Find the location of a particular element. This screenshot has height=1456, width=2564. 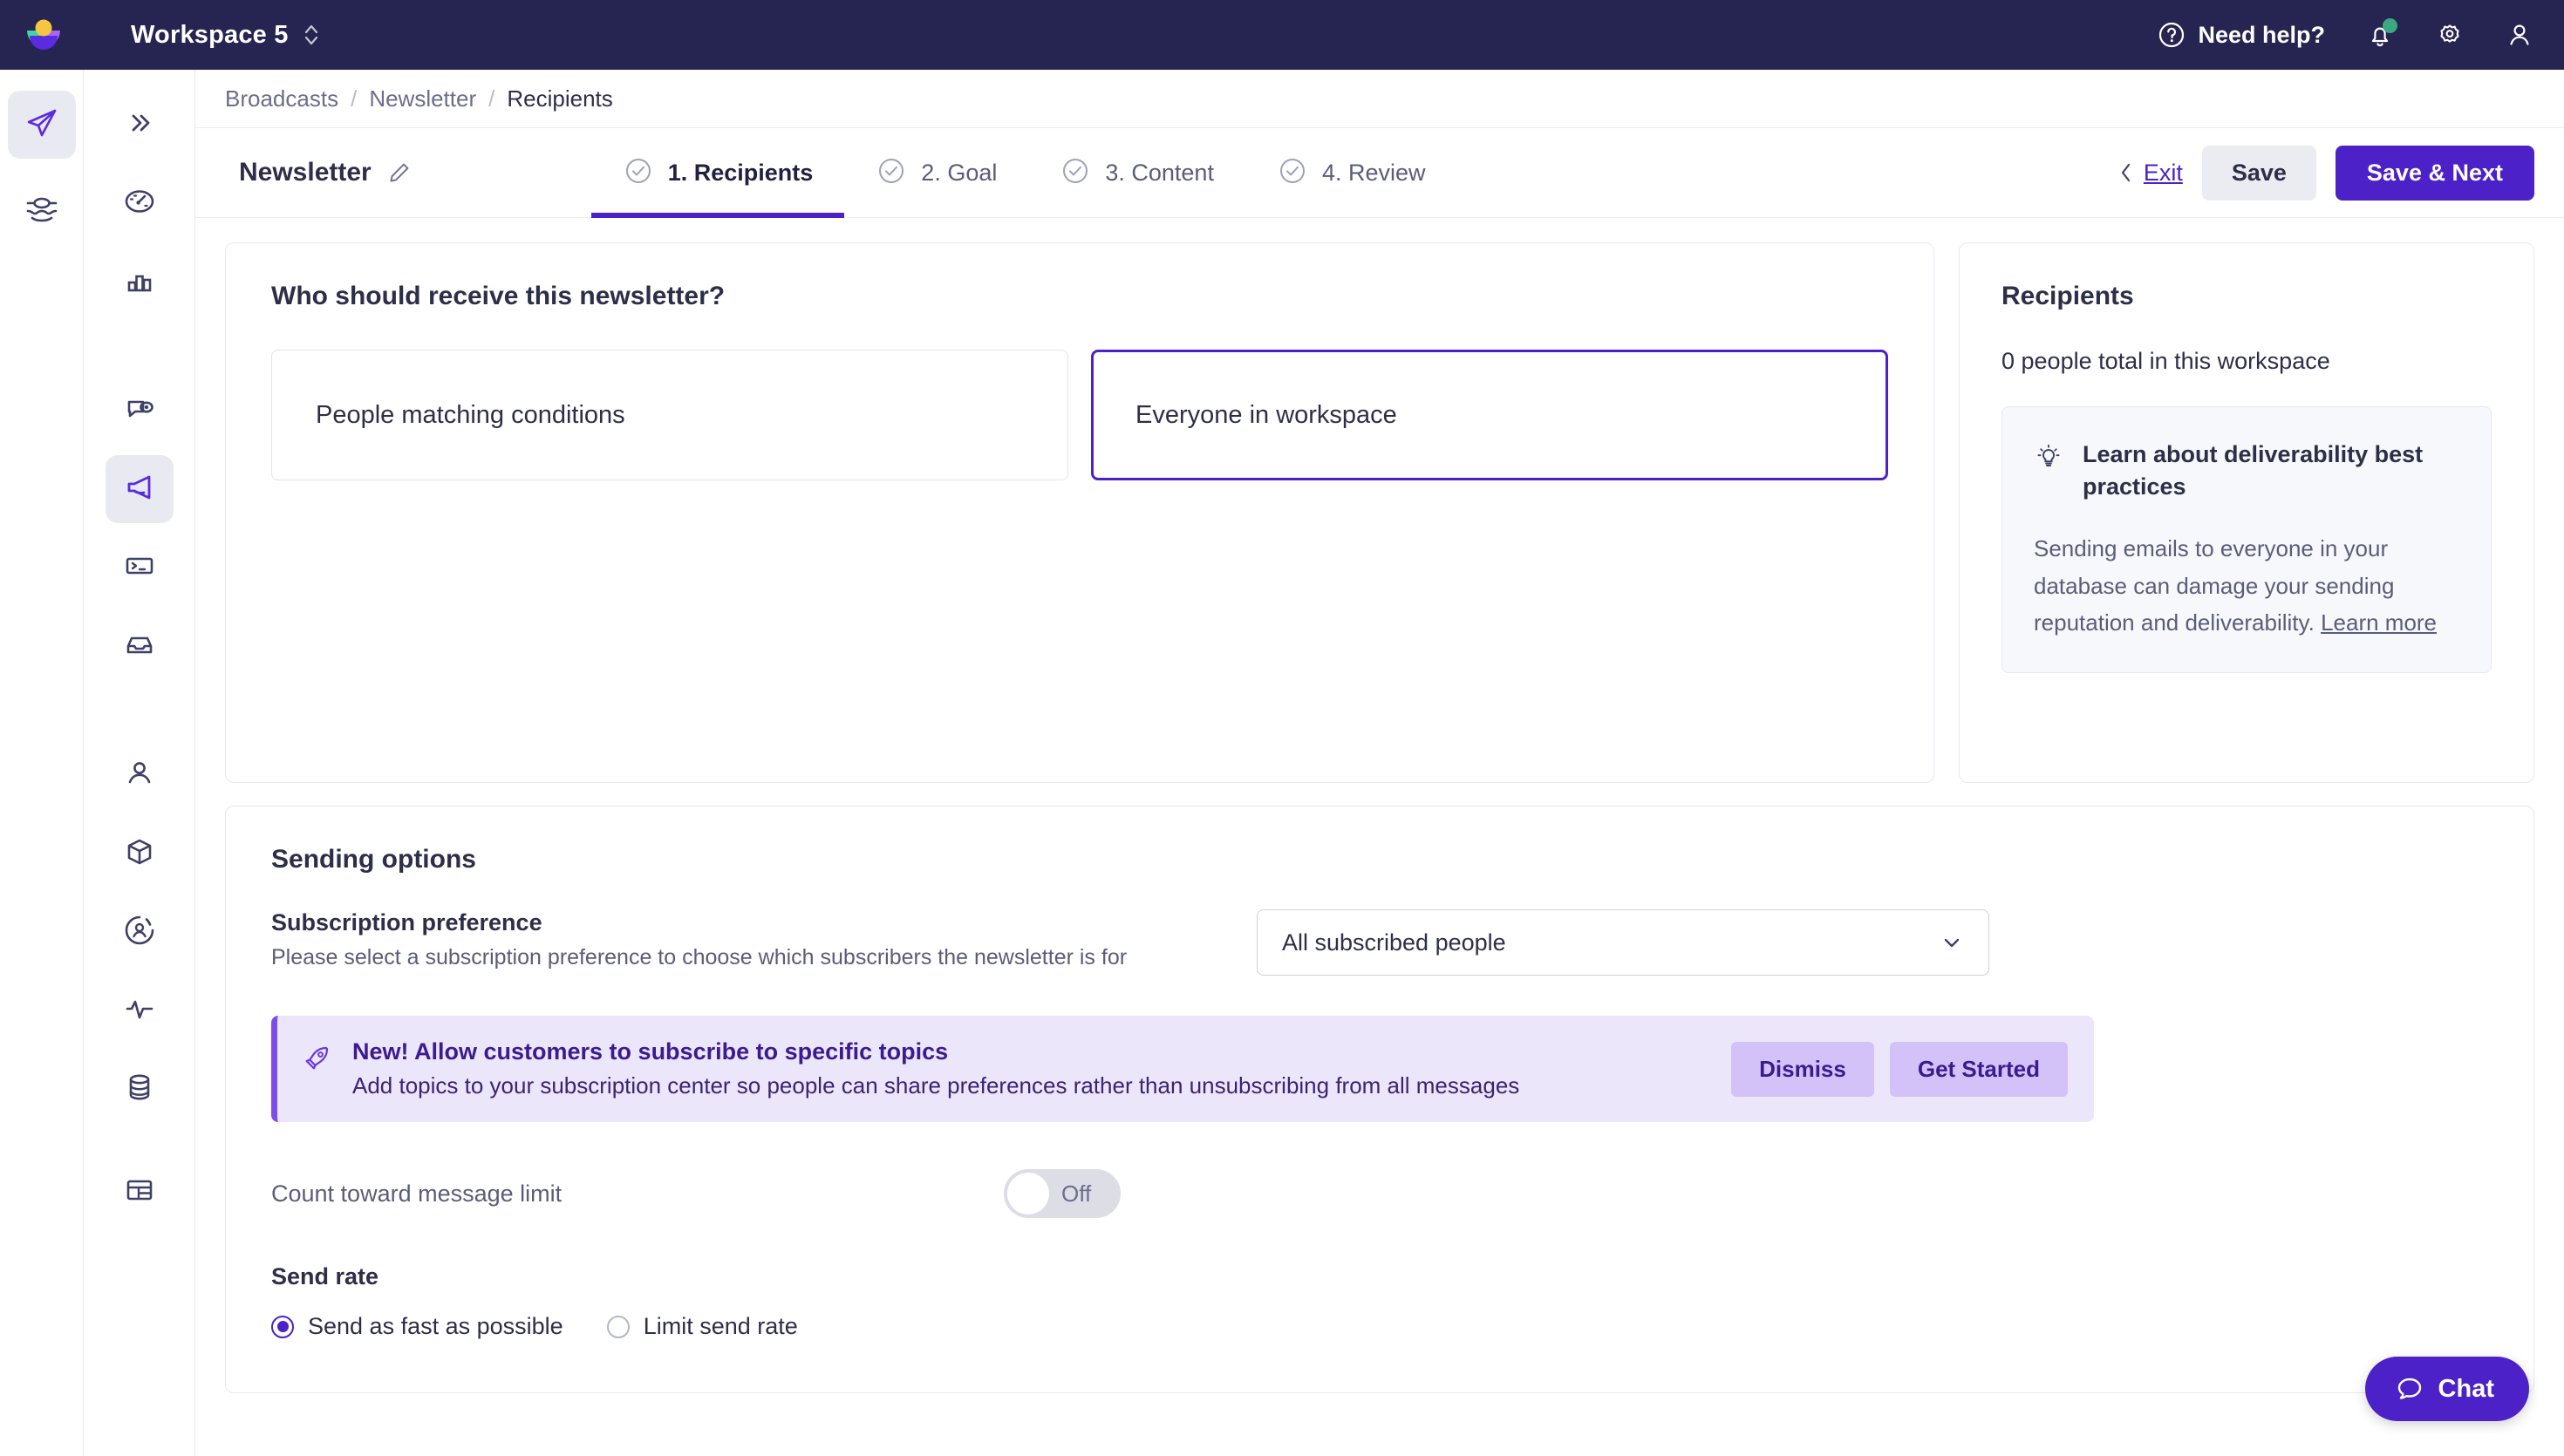

exit-button: Exit is located at coordinates (2150, 173).